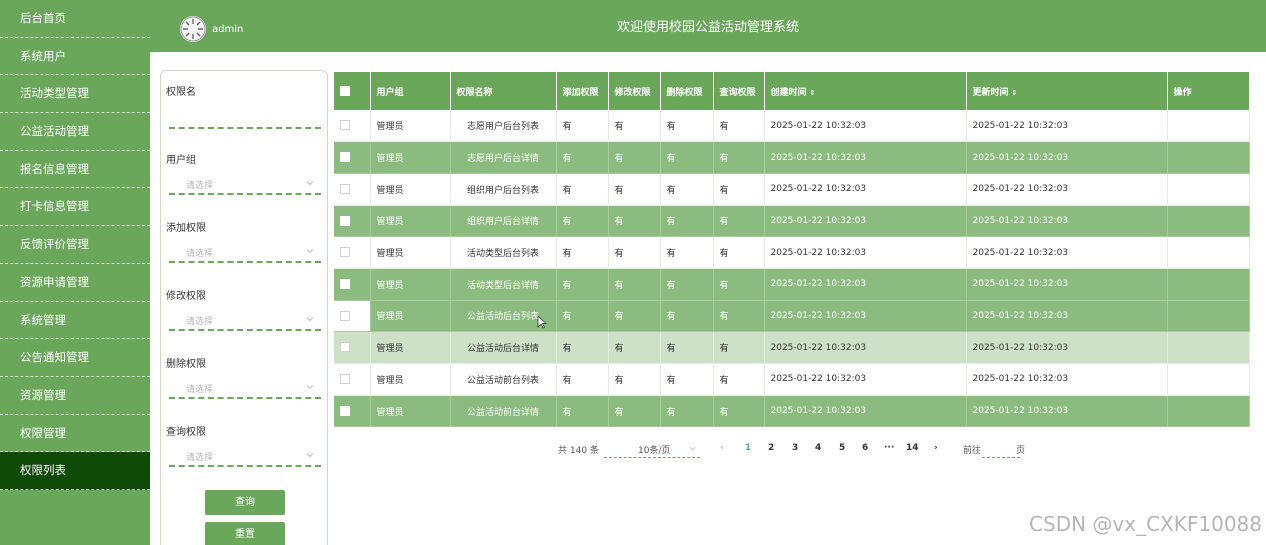 The width and height of the screenshot is (1266, 545). I want to click on cell-perm-name: 活动类型后台列表, so click(503, 252).